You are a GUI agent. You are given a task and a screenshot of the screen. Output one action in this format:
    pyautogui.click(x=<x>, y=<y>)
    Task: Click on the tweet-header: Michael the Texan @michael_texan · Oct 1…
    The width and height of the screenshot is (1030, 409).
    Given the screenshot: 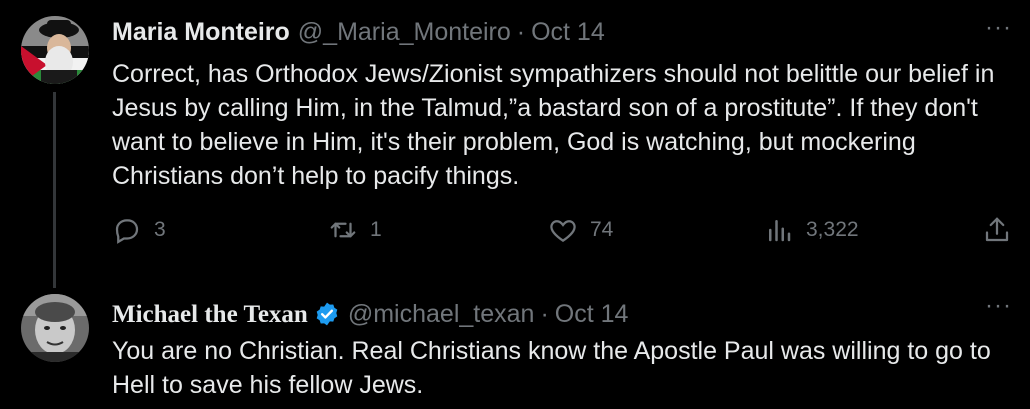 What is the action you would take?
    pyautogui.click(x=370, y=312)
    